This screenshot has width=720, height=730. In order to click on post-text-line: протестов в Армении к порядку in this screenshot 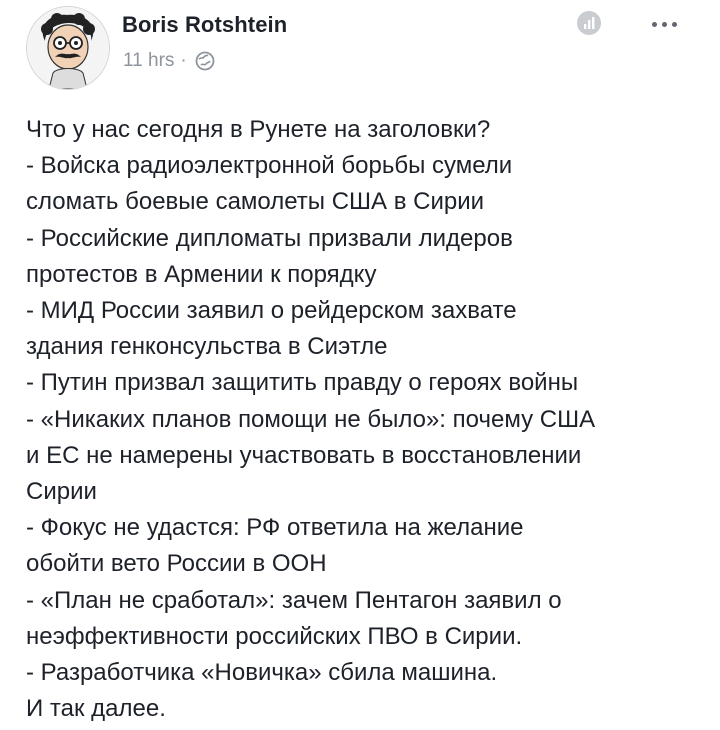, I will do `click(201, 274)`.